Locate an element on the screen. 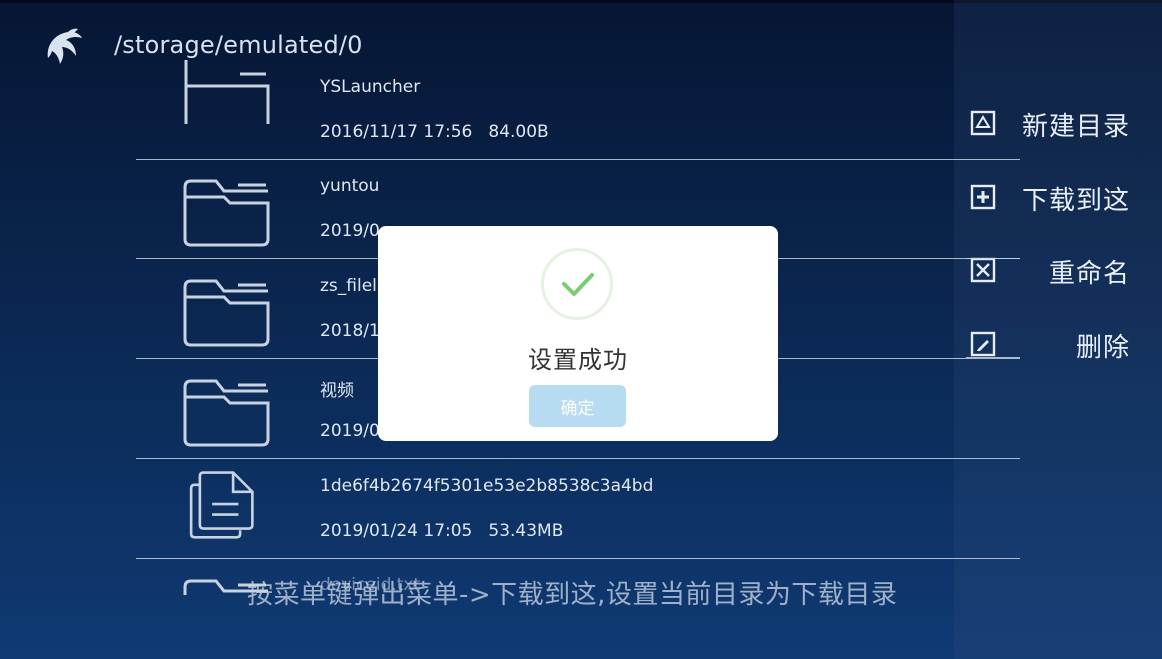 Image resolution: width=1162 pixels, height=659 pixels. success-dialog: 设置成功 确定 is located at coordinates (578, 333).